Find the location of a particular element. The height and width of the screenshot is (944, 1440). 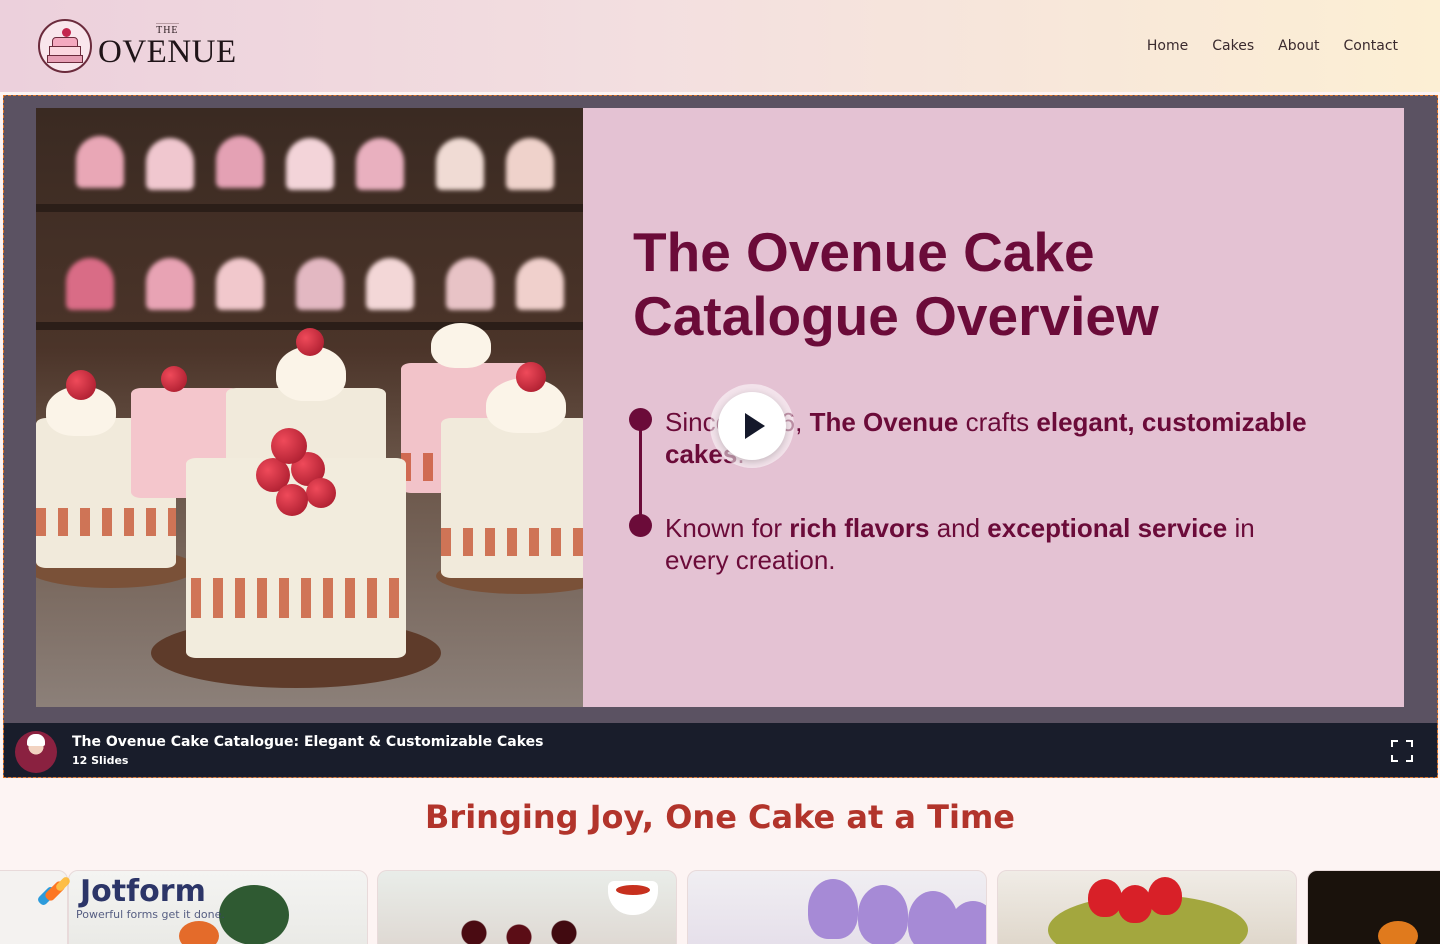

jotform-tagline: Powerful forms get it done. is located at coordinates (150, 914).